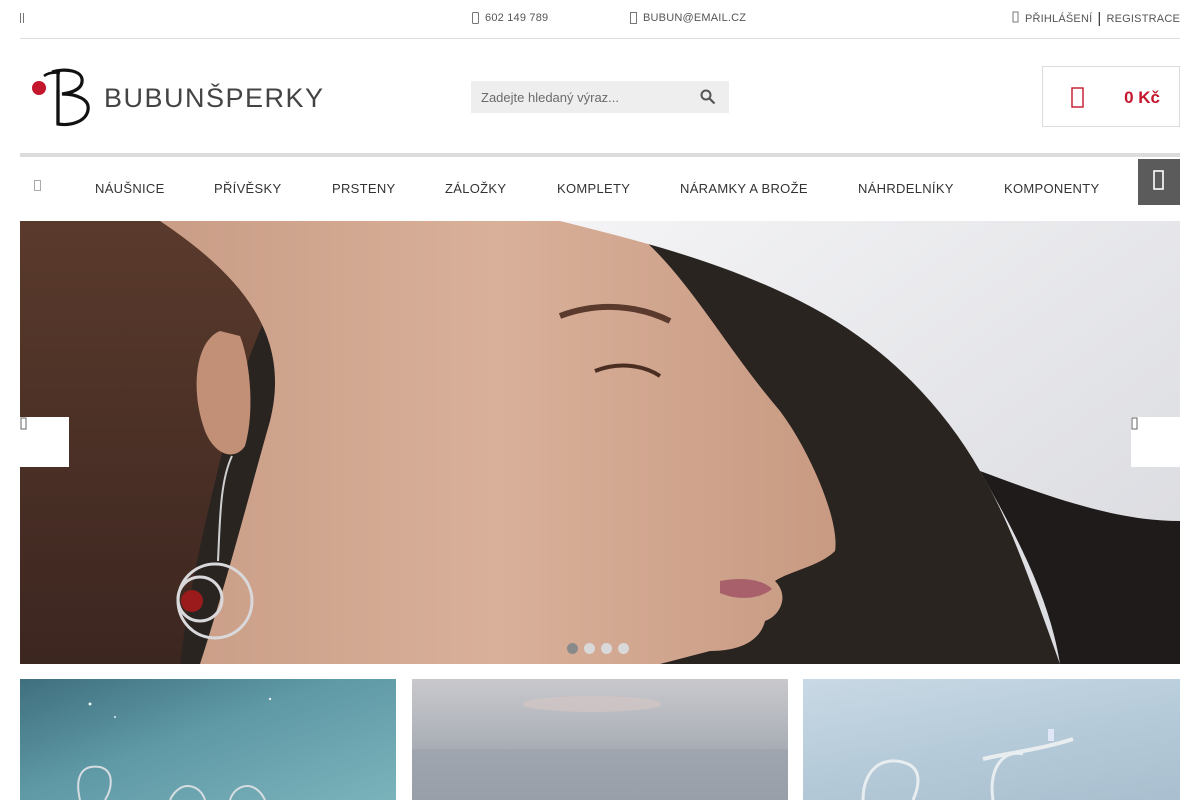 The image size is (1200, 800). Describe the element at coordinates (364, 188) in the screenshot. I see `nav-item-prsteny: PRSTENY` at that location.